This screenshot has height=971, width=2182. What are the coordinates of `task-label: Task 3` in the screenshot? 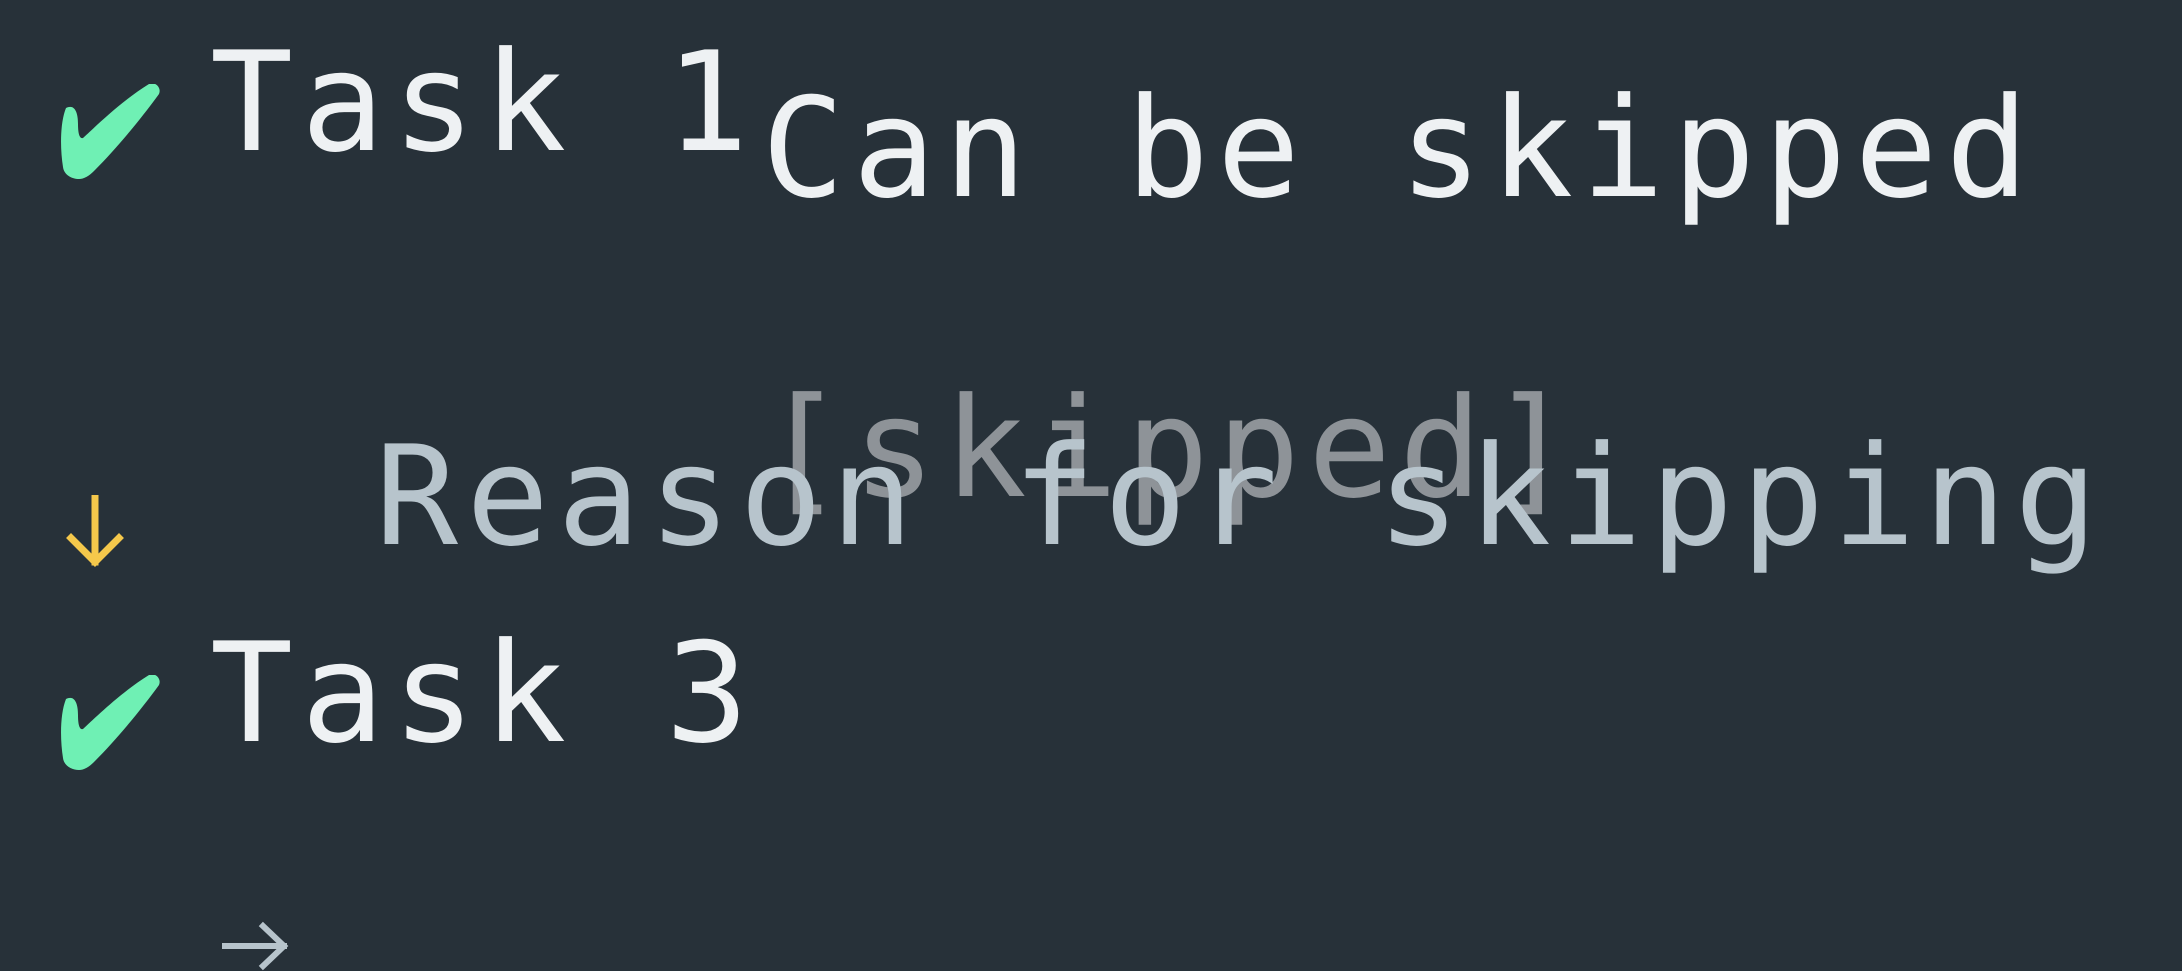 It's located at (483, 693).